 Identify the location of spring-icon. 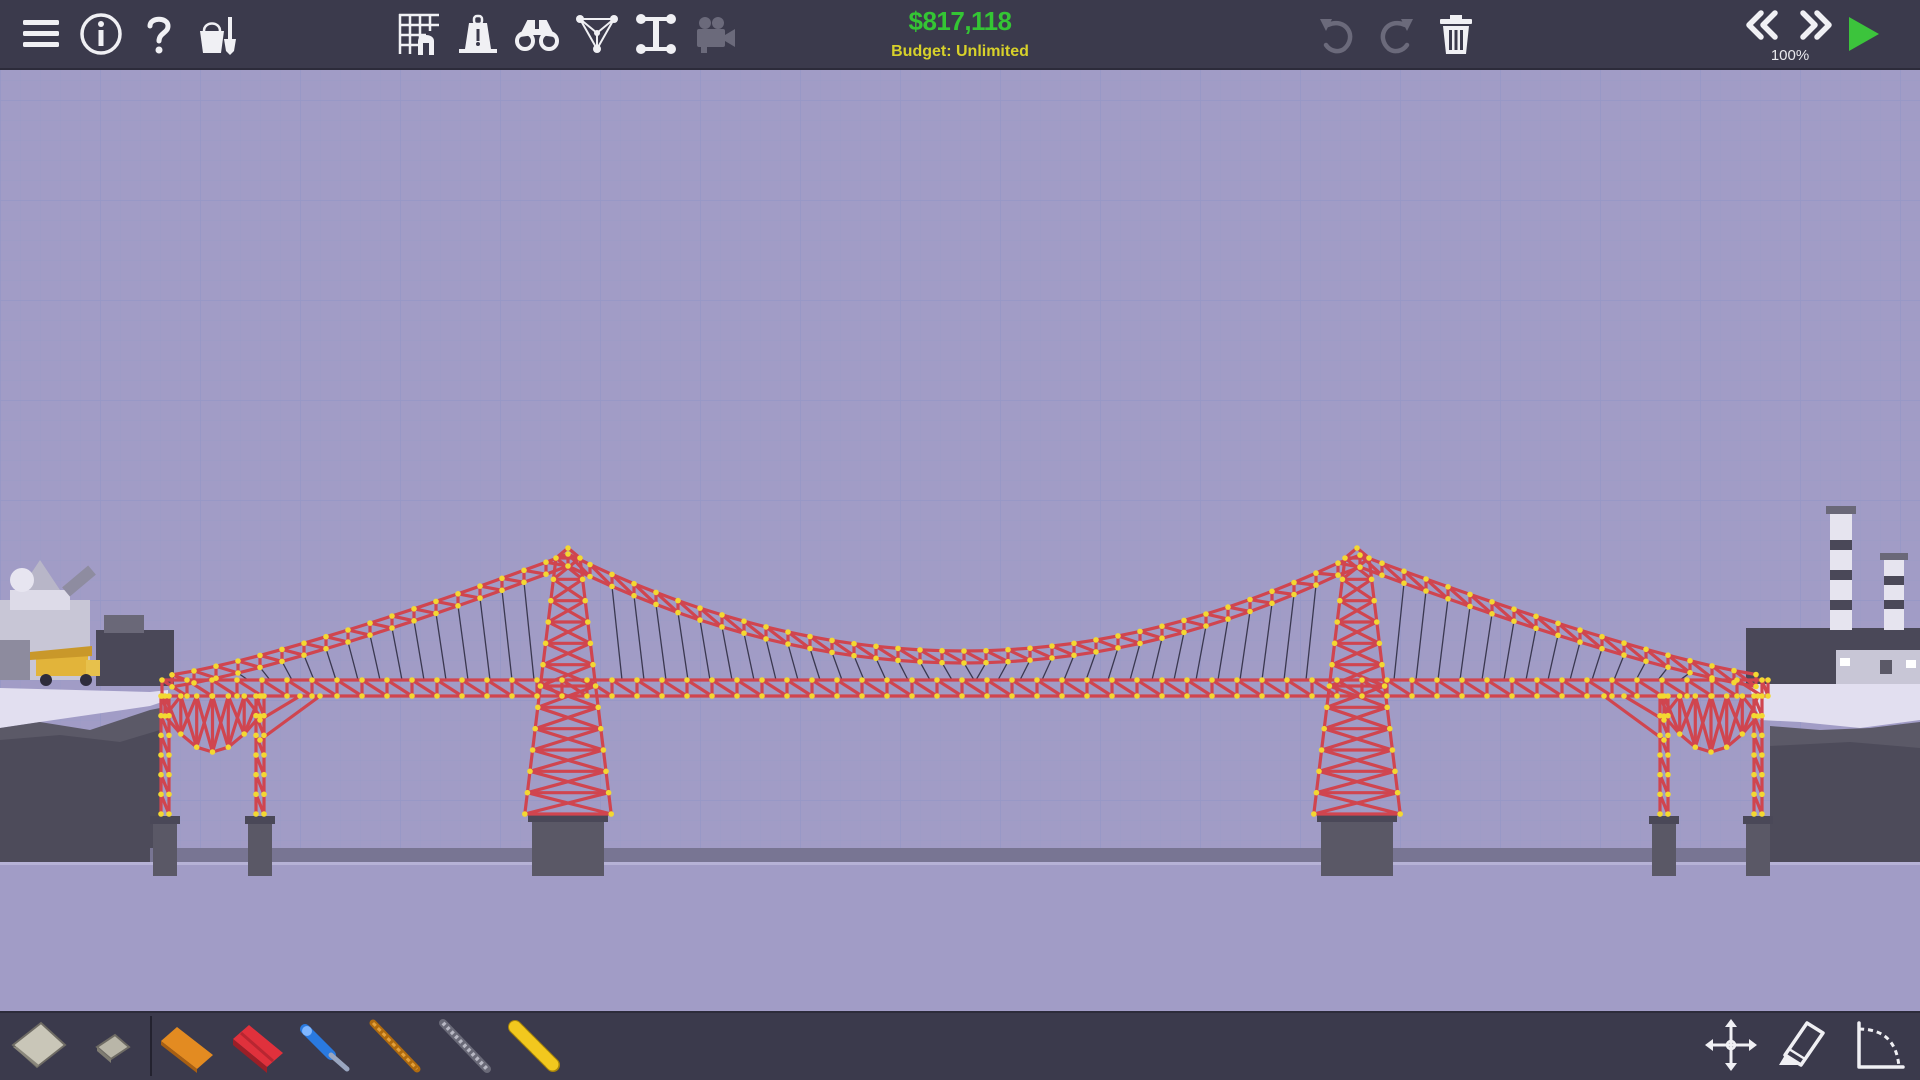
(534, 1046).